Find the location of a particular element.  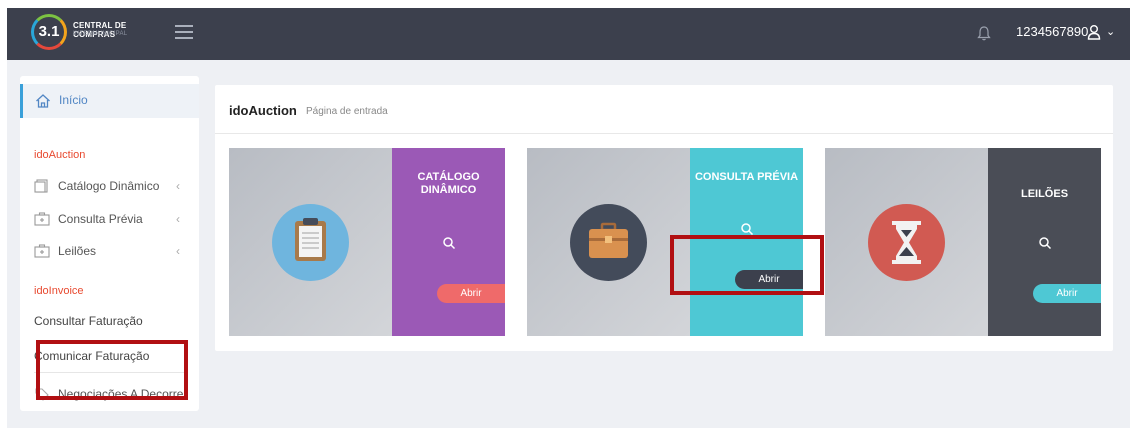

sidebar-item-label: Início is located at coordinates (73, 100).